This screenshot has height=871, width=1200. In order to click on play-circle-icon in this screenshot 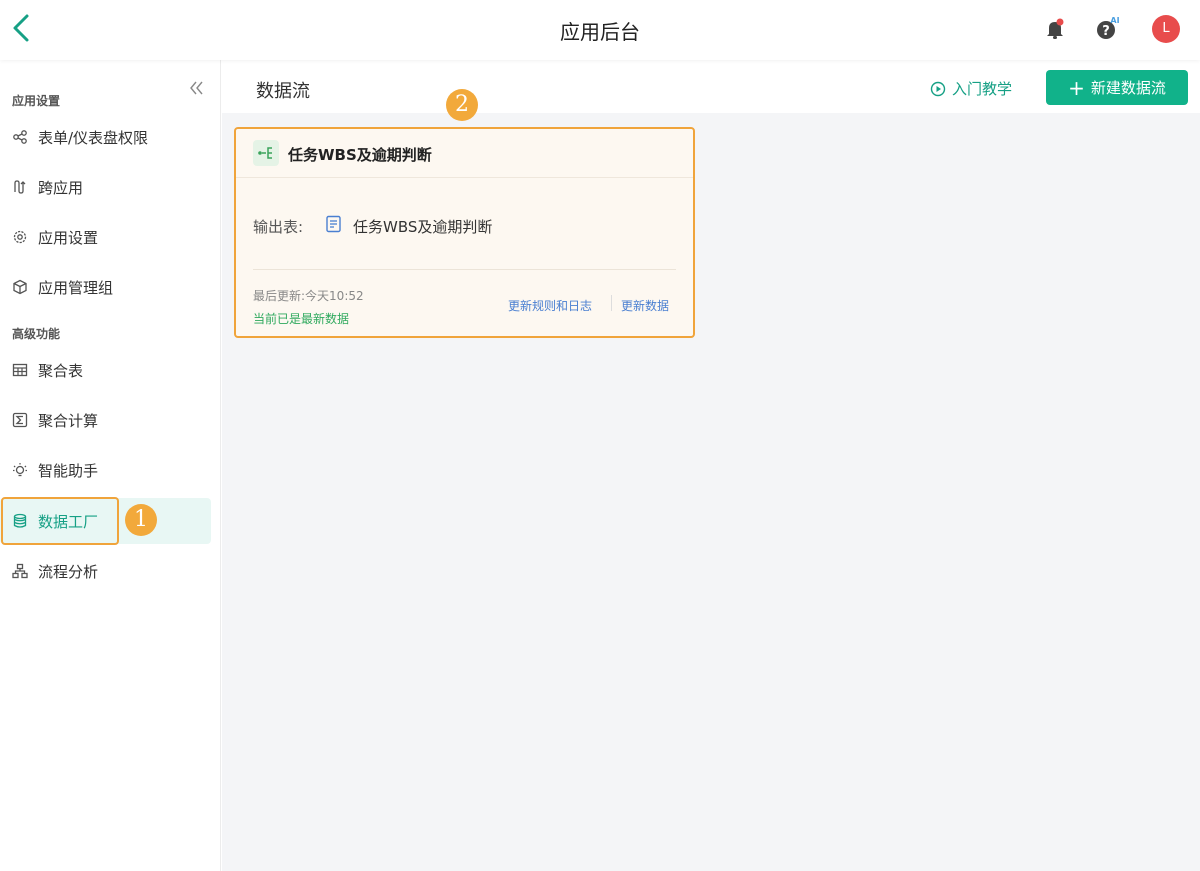, I will do `click(938, 88)`.